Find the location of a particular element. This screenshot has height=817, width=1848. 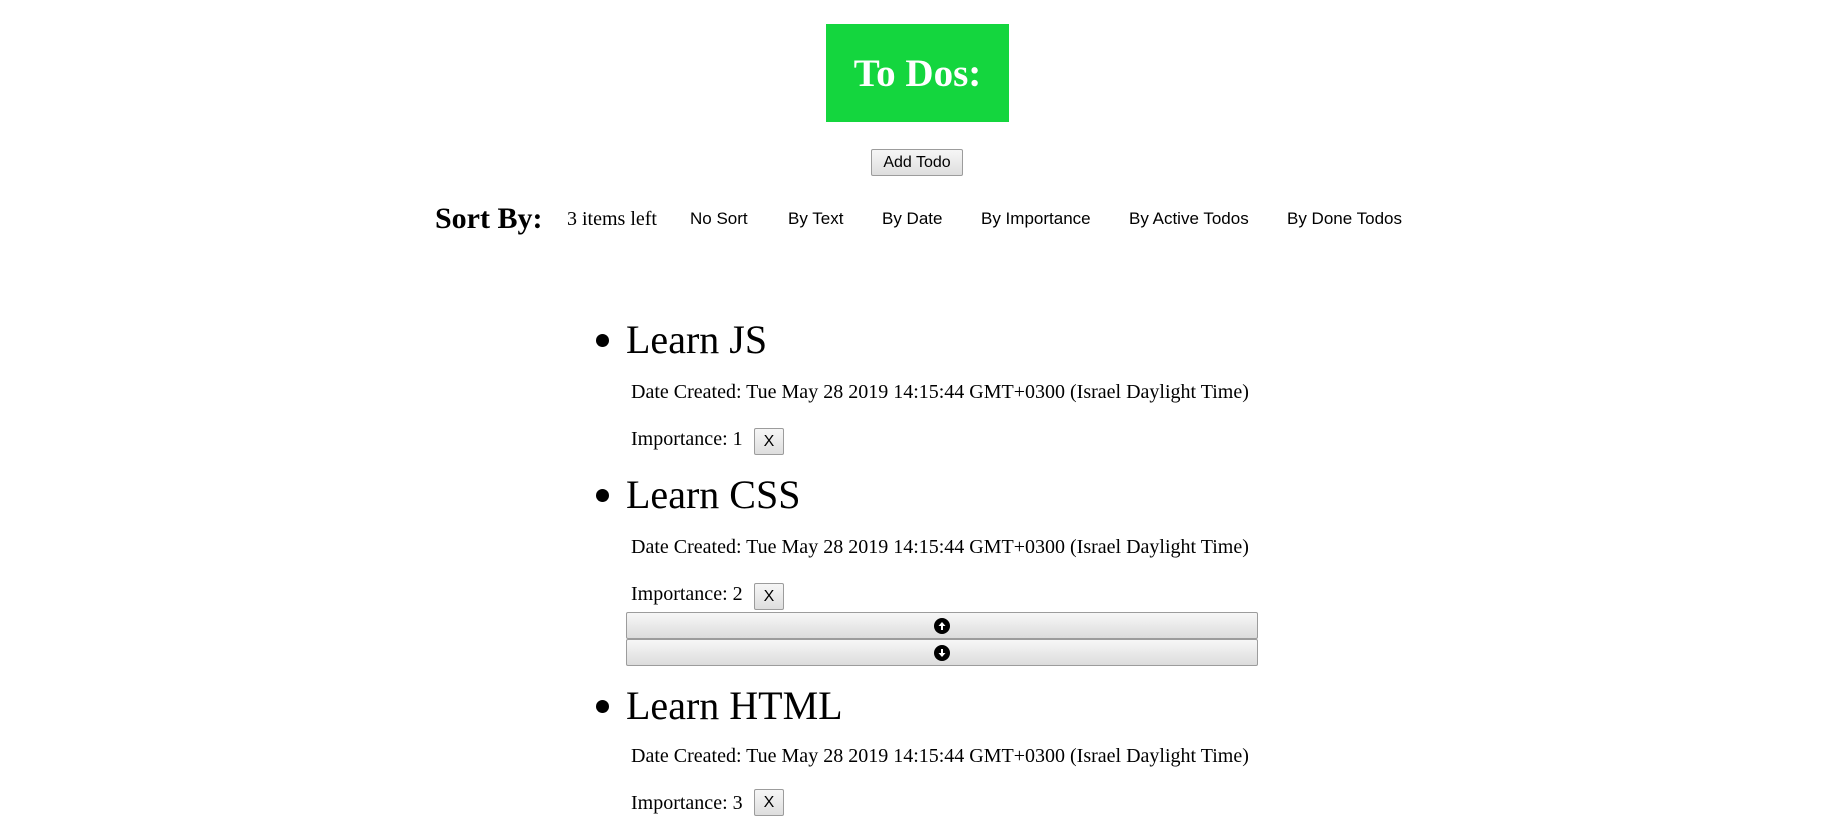

move-down-button is located at coordinates (942, 652).